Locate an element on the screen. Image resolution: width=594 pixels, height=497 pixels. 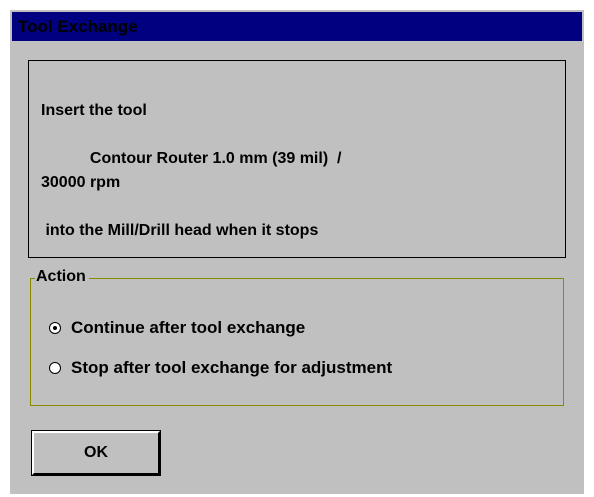
message-line-rpm: 30000 rpm is located at coordinates (81, 182).